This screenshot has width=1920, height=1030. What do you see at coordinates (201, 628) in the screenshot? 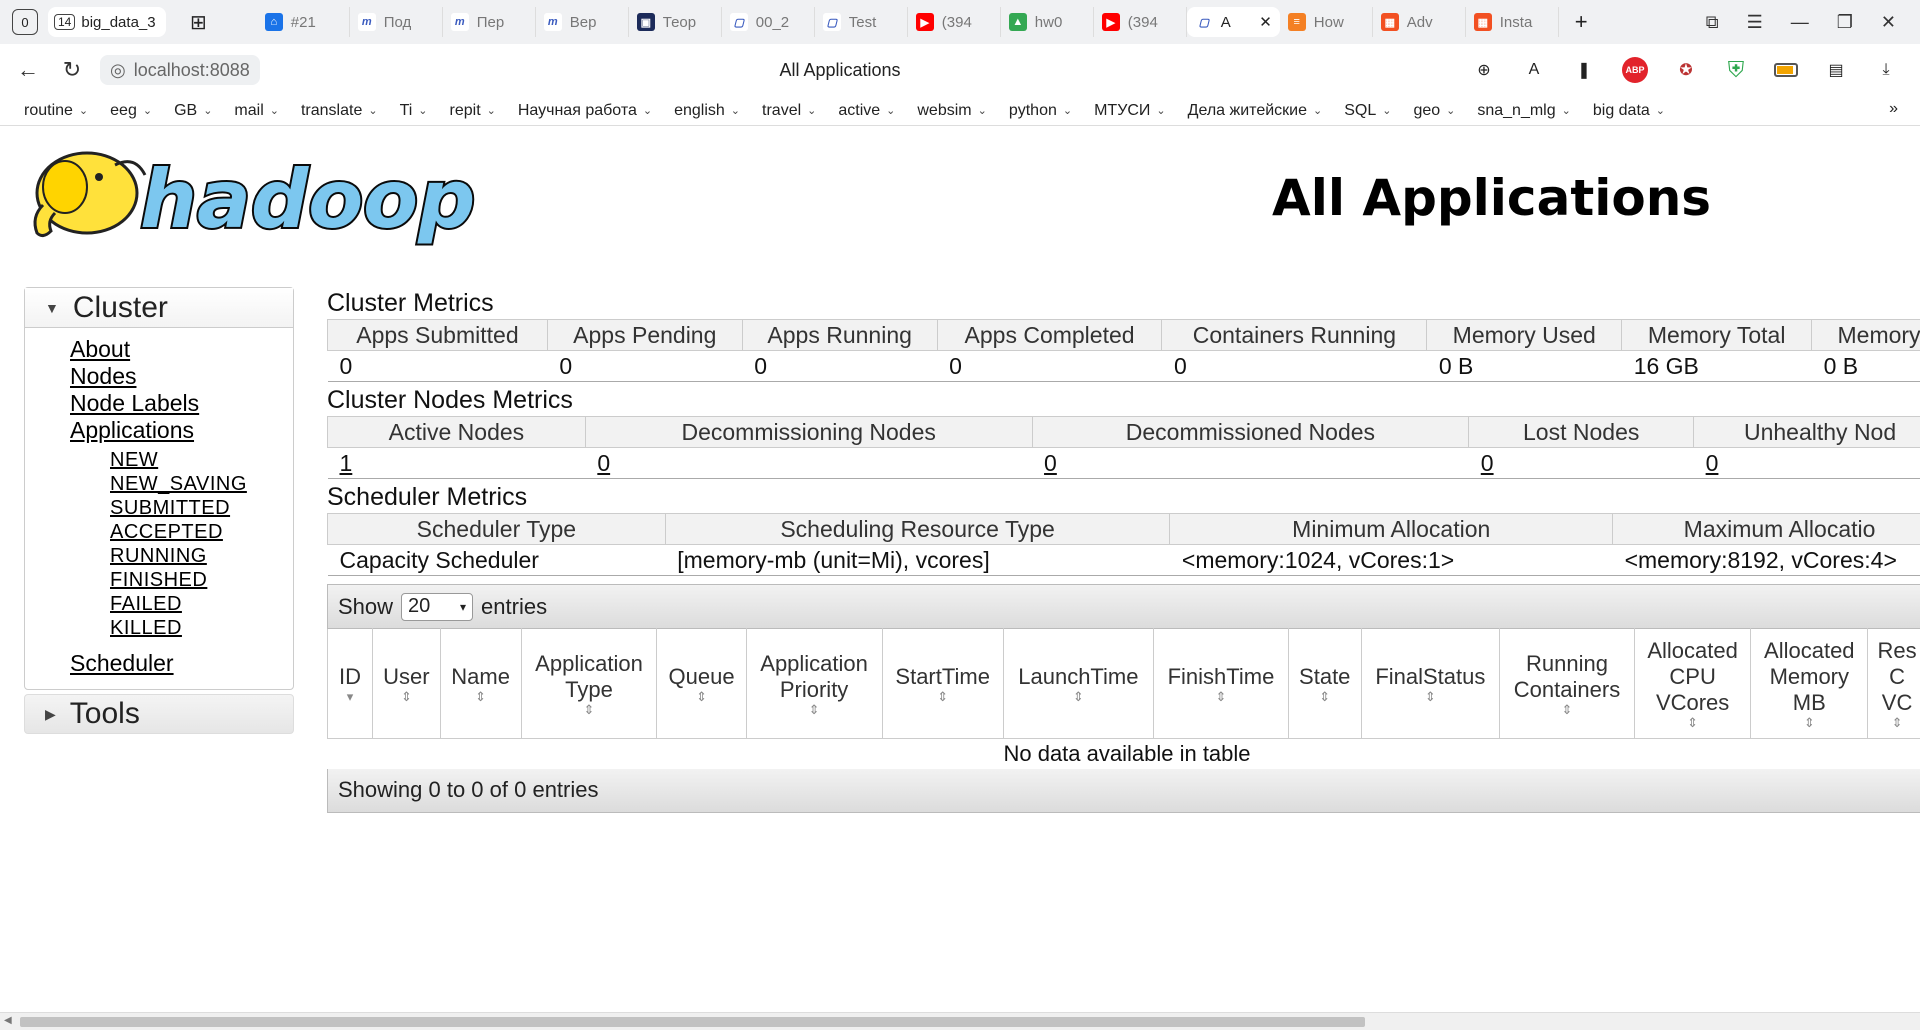
I see `sidebar-link-state-killed: KILLED` at bounding box center [201, 628].